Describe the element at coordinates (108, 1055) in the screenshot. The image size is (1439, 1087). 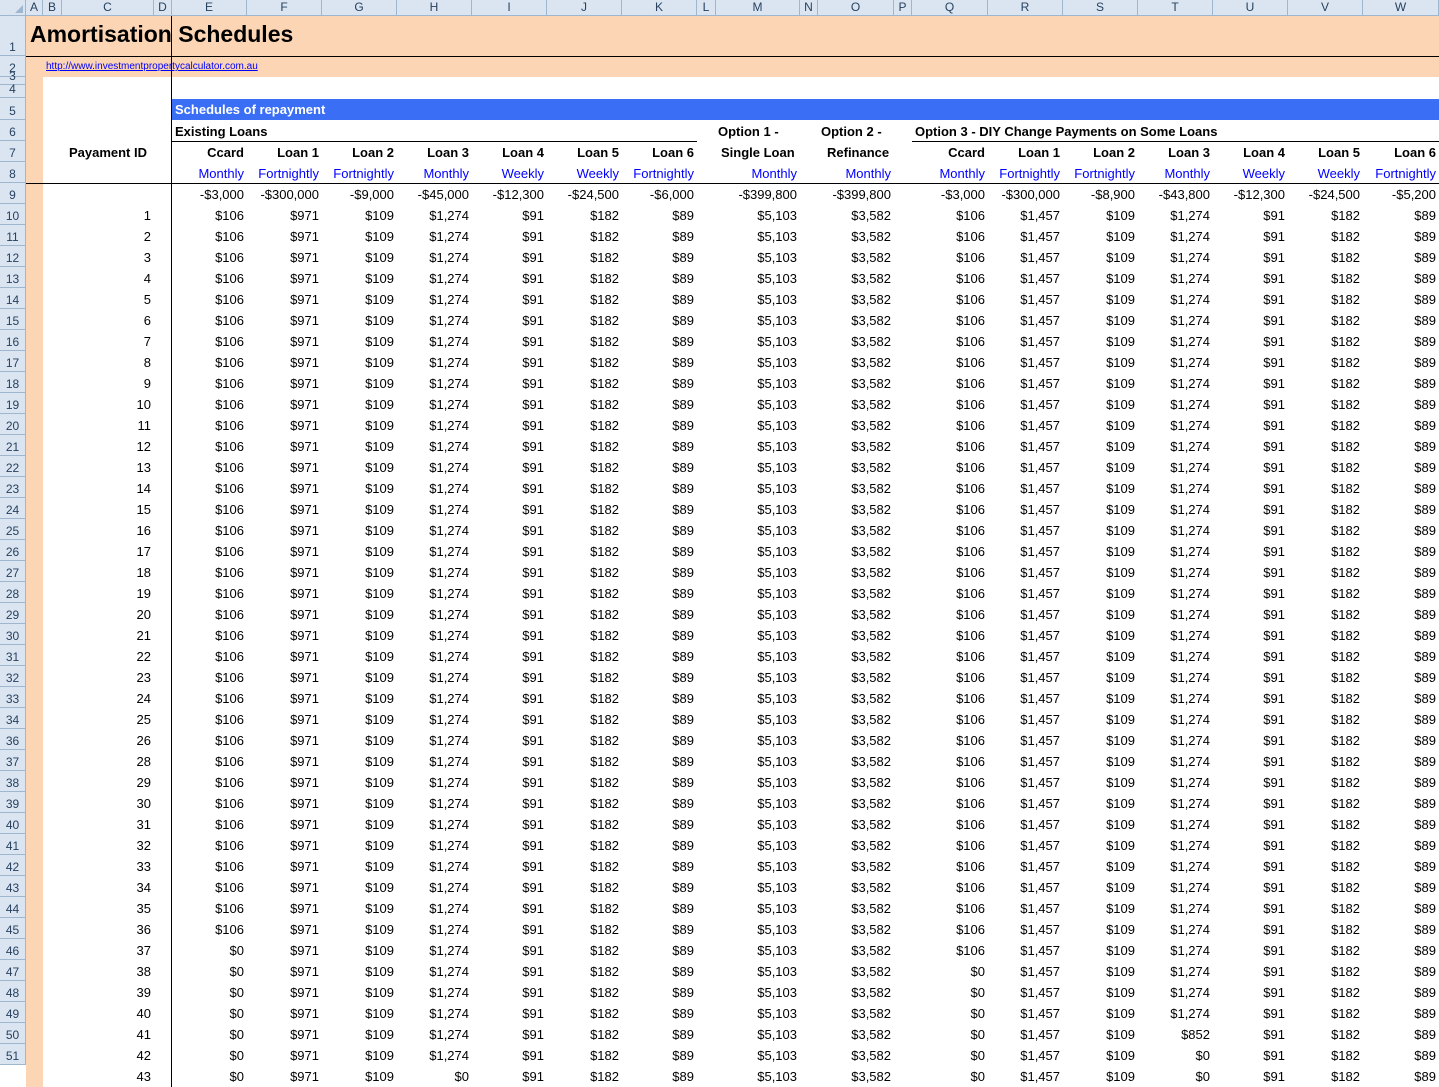
I see `payment-id: 42` at that location.